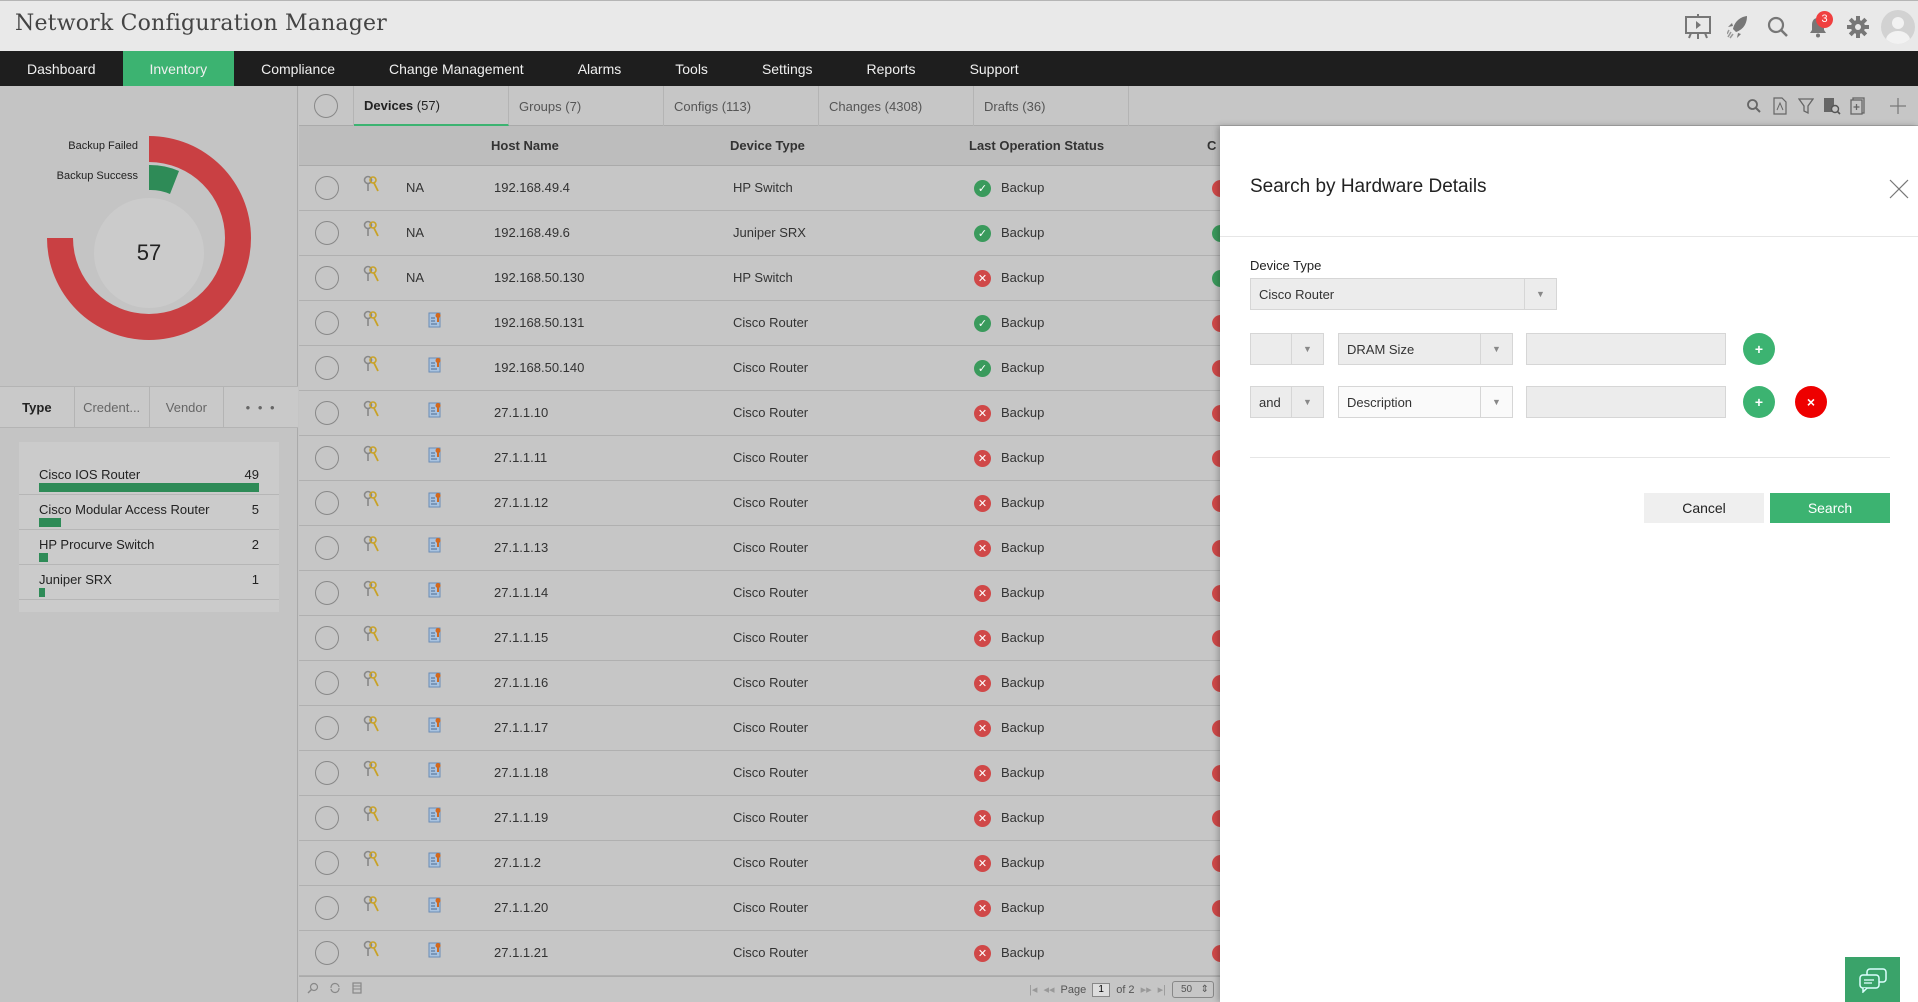  Describe the element at coordinates (759, 818) in the screenshot. I see `table-row: 27.1.1.19 Cisco Router ✕ Backup` at that location.